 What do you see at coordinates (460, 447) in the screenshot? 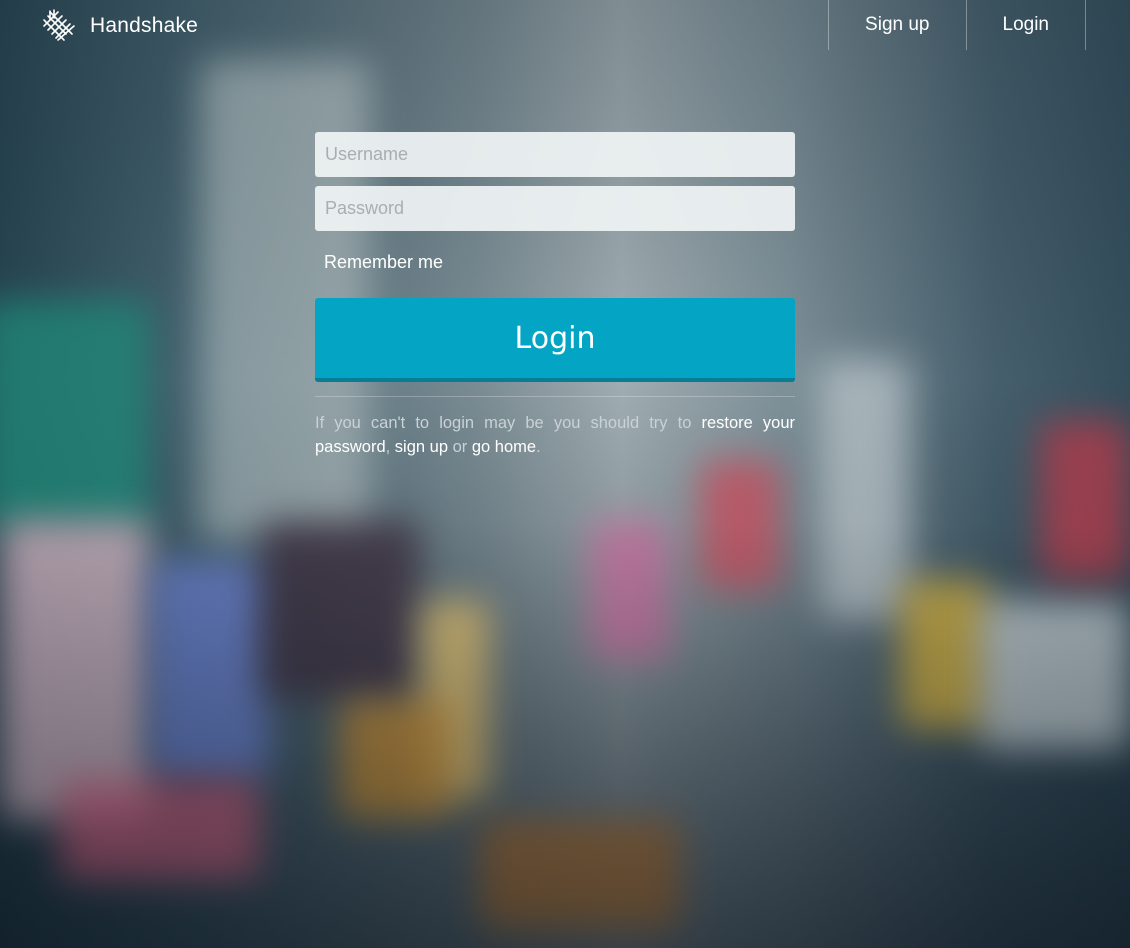
I see `help-separator-or: or` at bounding box center [460, 447].